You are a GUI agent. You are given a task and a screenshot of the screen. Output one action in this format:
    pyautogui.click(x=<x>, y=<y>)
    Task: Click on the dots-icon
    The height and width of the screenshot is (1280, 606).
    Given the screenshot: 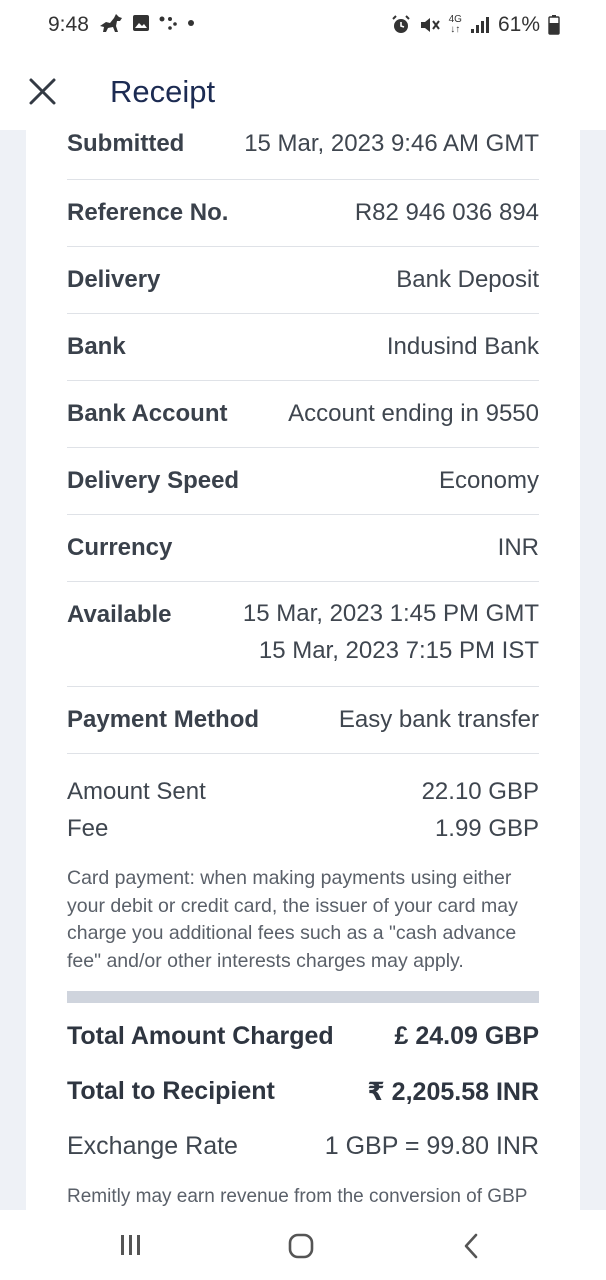 What is the action you would take?
    pyautogui.click(x=168, y=23)
    